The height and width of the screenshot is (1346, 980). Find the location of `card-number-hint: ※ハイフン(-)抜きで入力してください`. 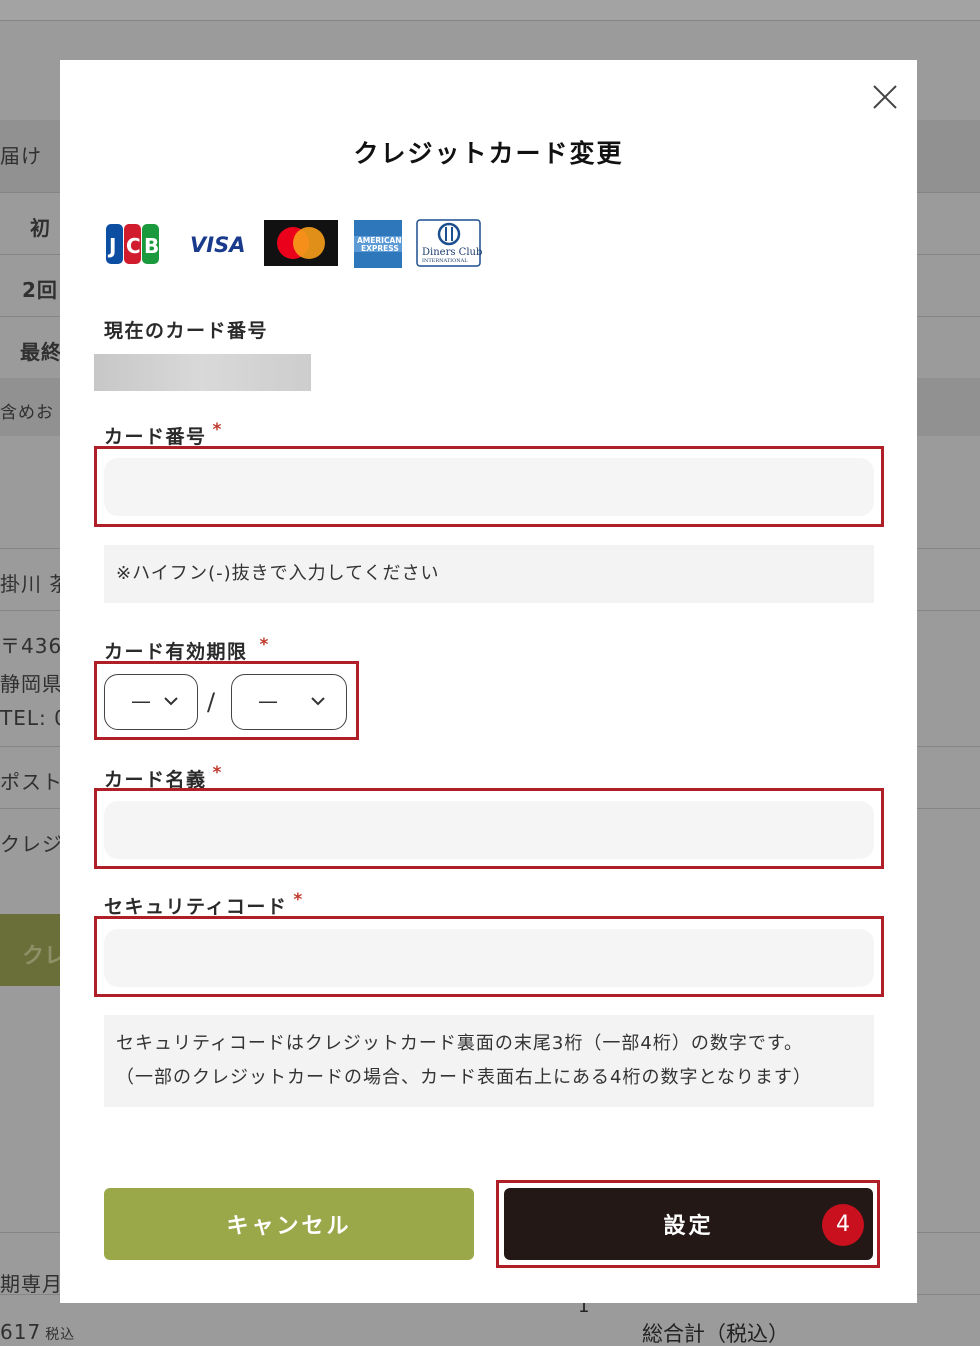

card-number-hint: ※ハイフン(-)抜きで入力してください is located at coordinates (489, 574).